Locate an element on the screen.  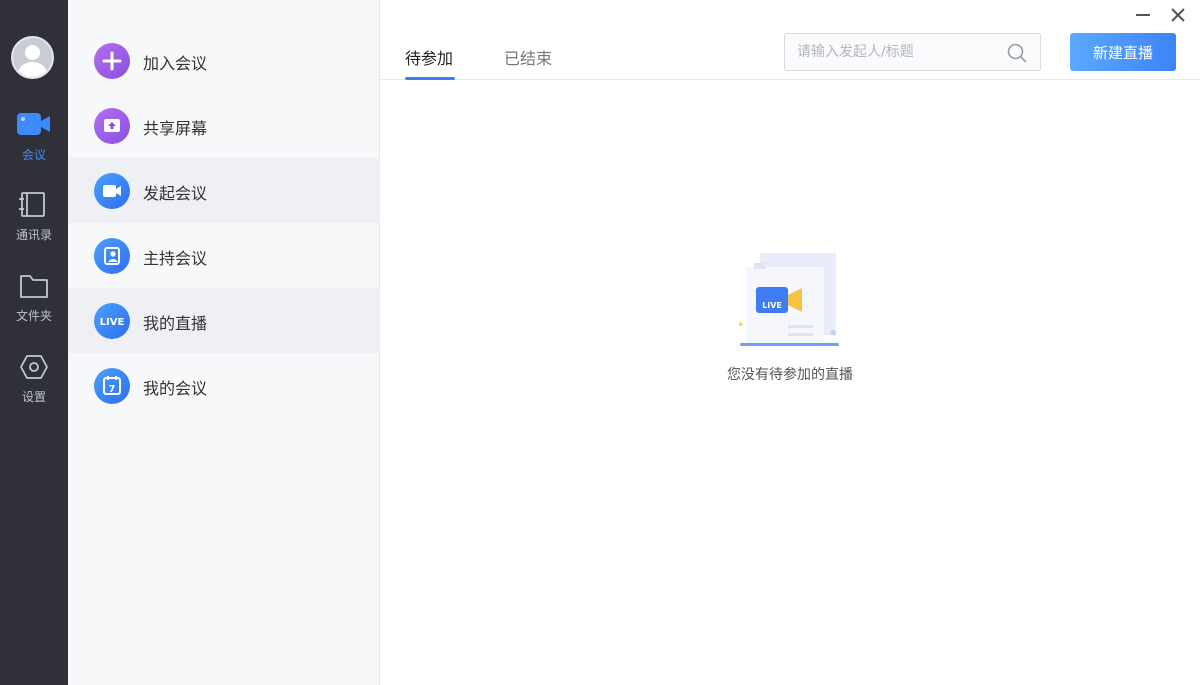
share-screen-icon is located at coordinates (112, 126).